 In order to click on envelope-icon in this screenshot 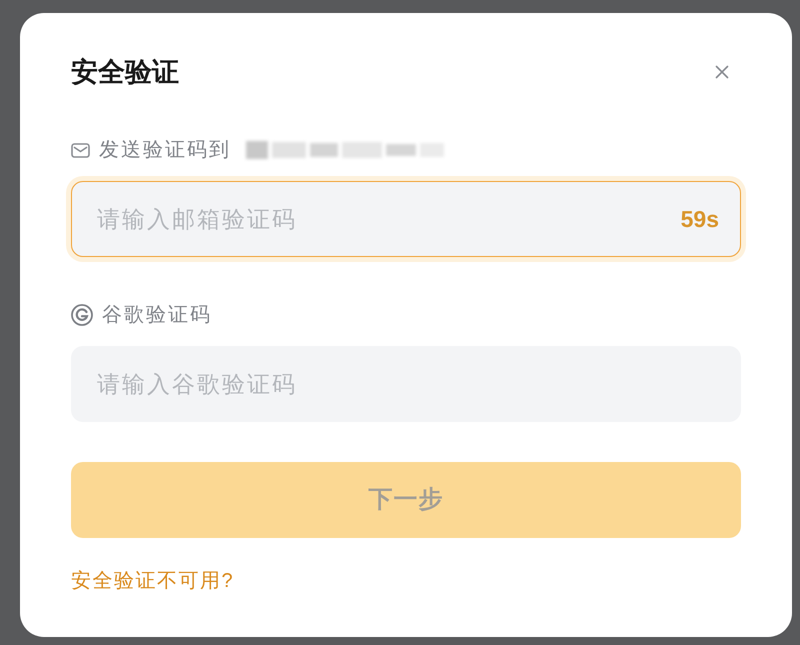, I will do `click(80, 150)`.